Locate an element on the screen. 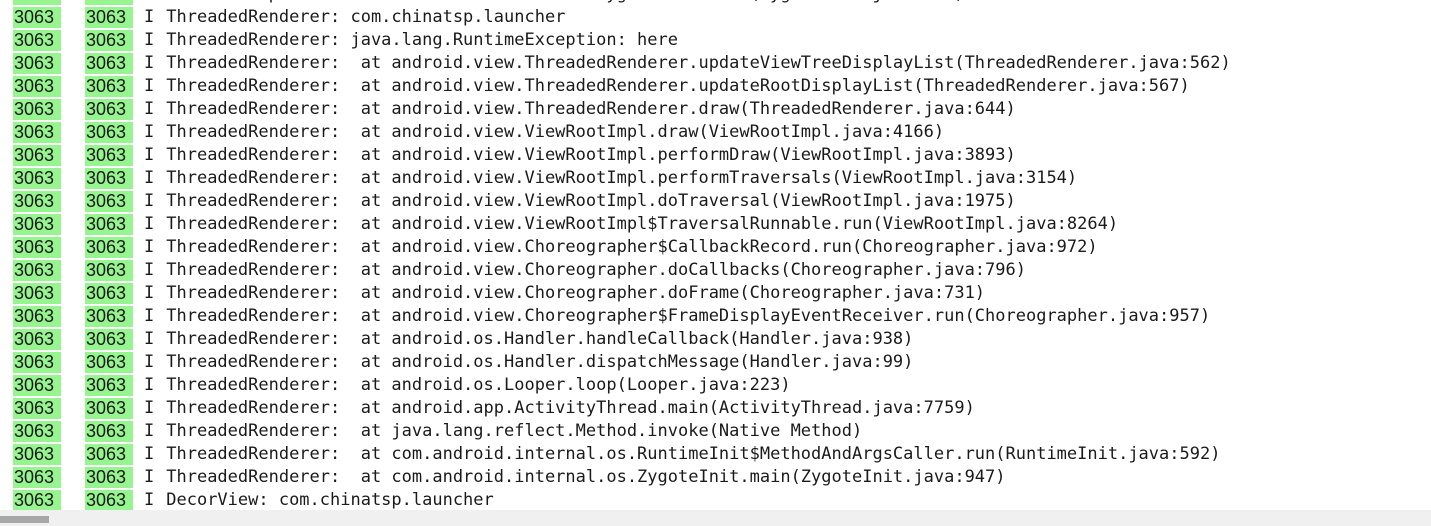  log-message: DecorView: com.chinatsp.launcher is located at coordinates (330, 500).